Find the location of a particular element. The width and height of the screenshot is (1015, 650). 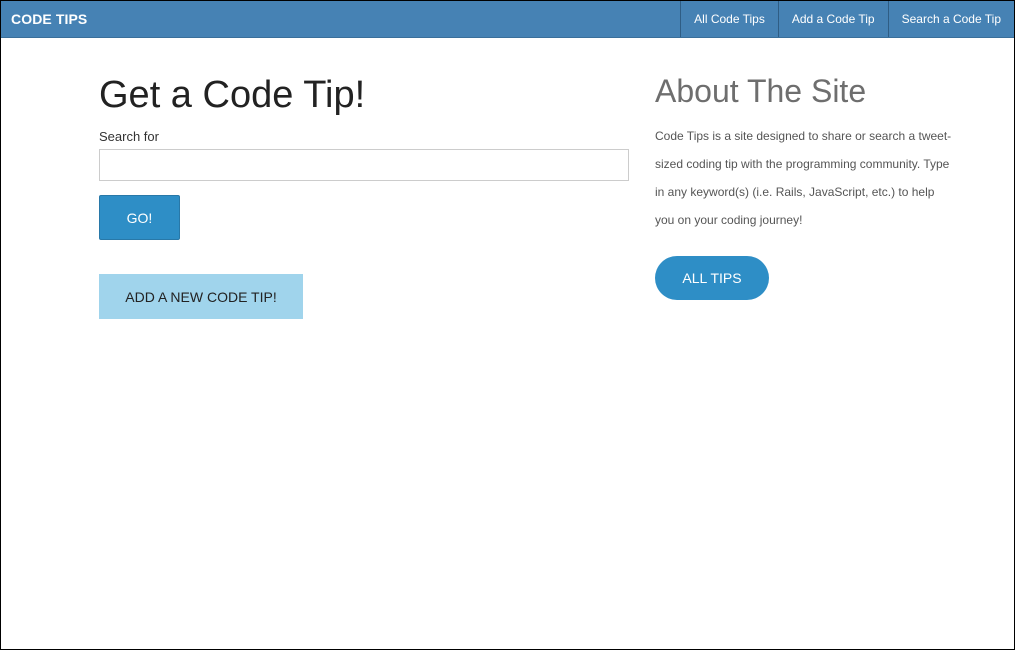

all-tips-button: ALL TIPS is located at coordinates (712, 278).